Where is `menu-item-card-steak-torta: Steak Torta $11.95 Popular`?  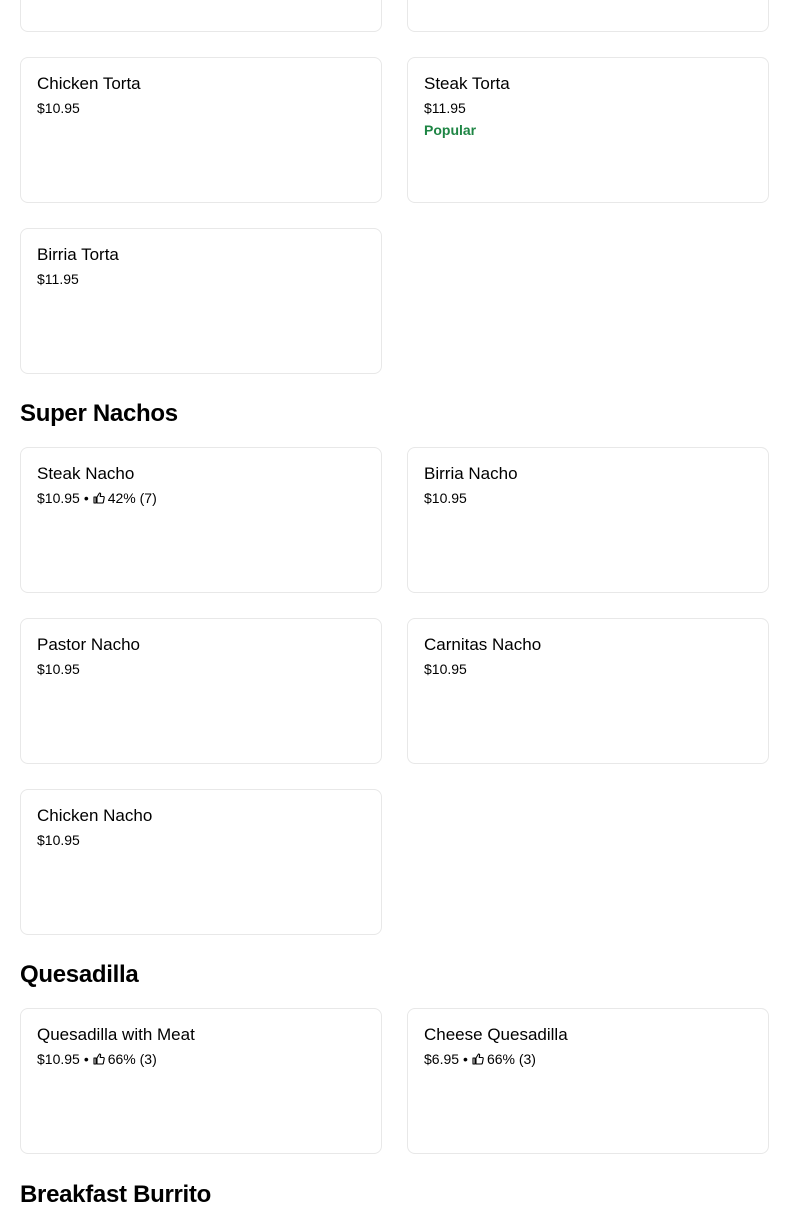 menu-item-card-steak-torta: Steak Torta $11.95 Popular is located at coordinates (588, 130).